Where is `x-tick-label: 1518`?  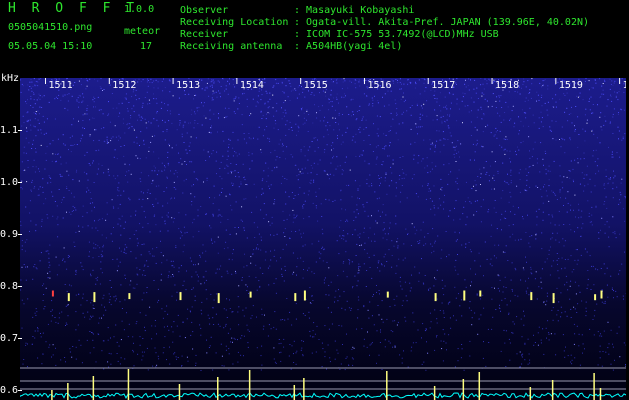
x-tick-label: 1518 is located at coordinates (507, 85).